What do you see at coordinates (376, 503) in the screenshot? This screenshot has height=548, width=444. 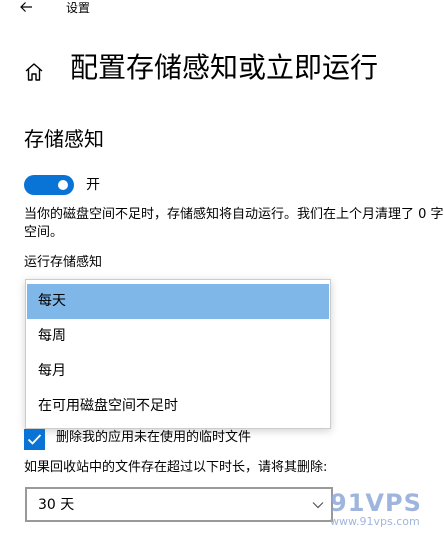 I see `watermark-logo: 91VPS` at bounding box center [376, 503].